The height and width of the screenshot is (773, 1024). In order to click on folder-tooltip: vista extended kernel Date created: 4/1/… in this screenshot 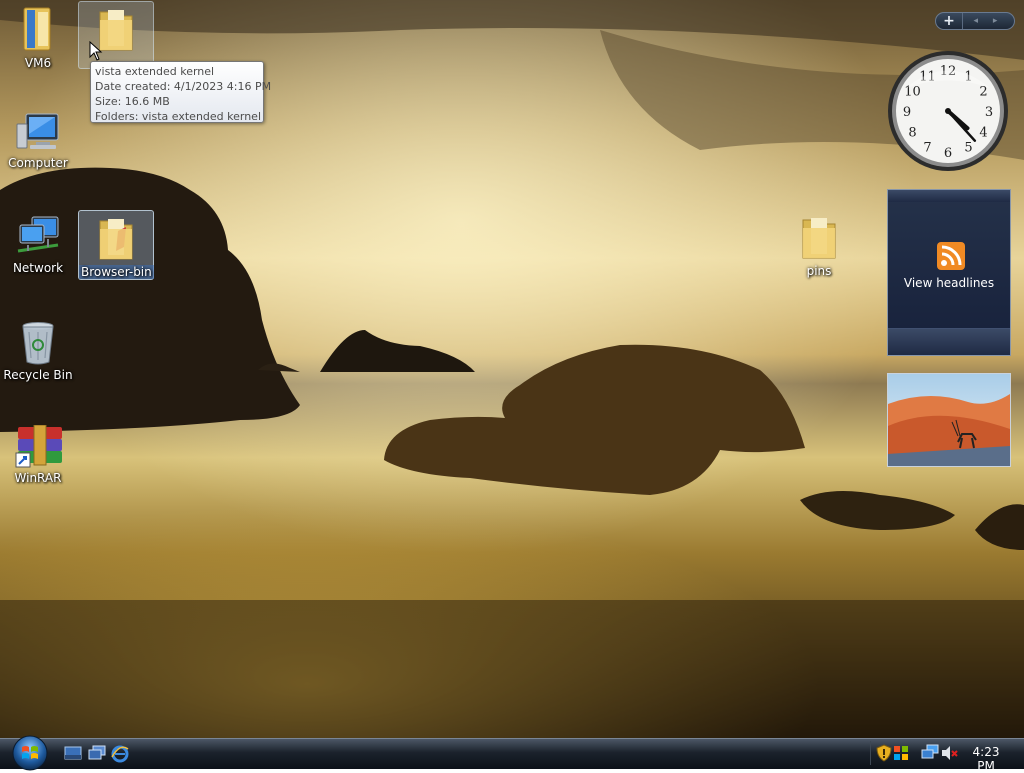, I will do `click(181, 92)`.